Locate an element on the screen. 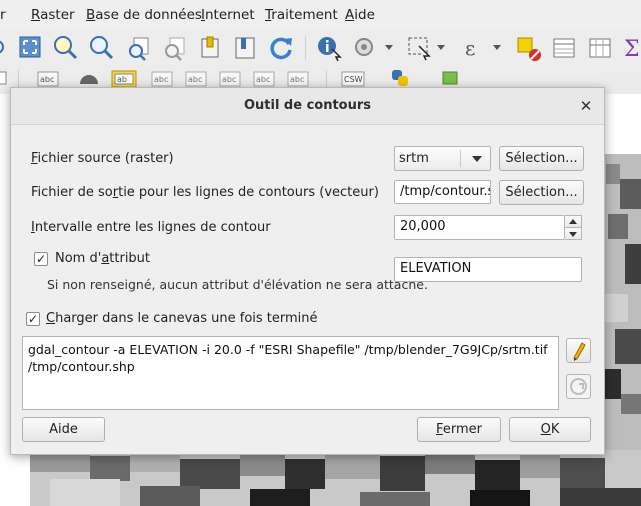  interval-label: Intervalle entre les lignes de contour is located at coordinates (151, 227).